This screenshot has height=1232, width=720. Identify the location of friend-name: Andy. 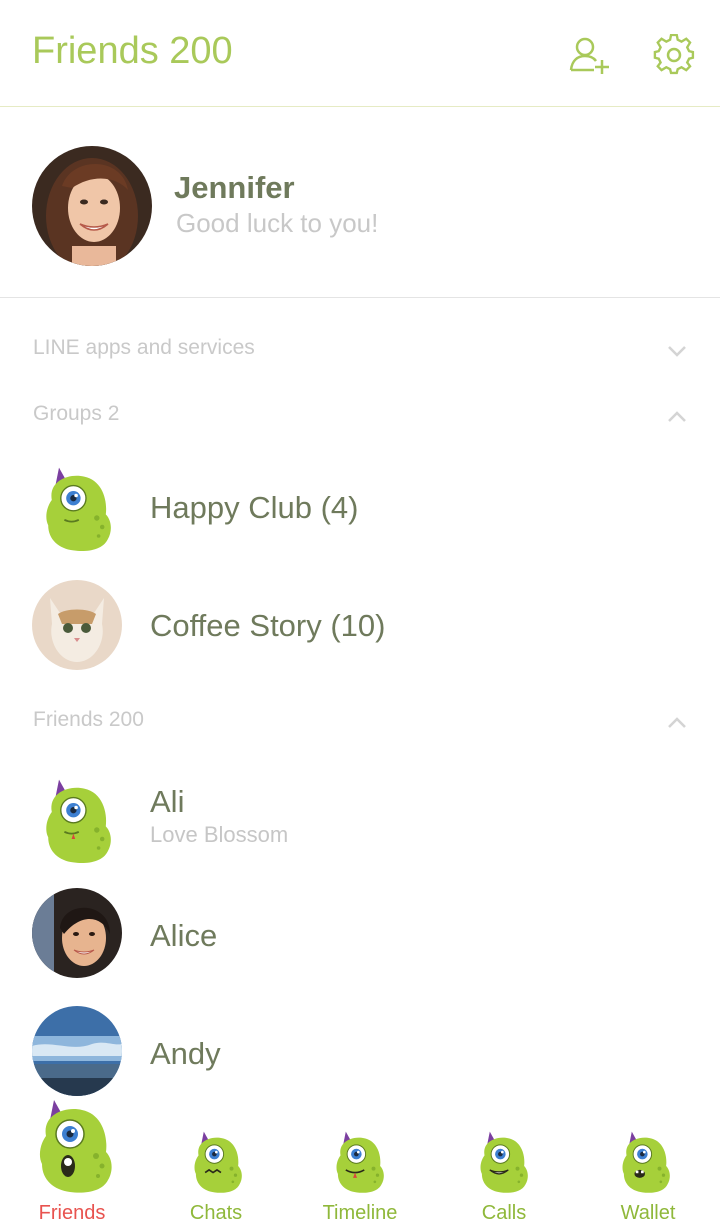
(185, 1053).